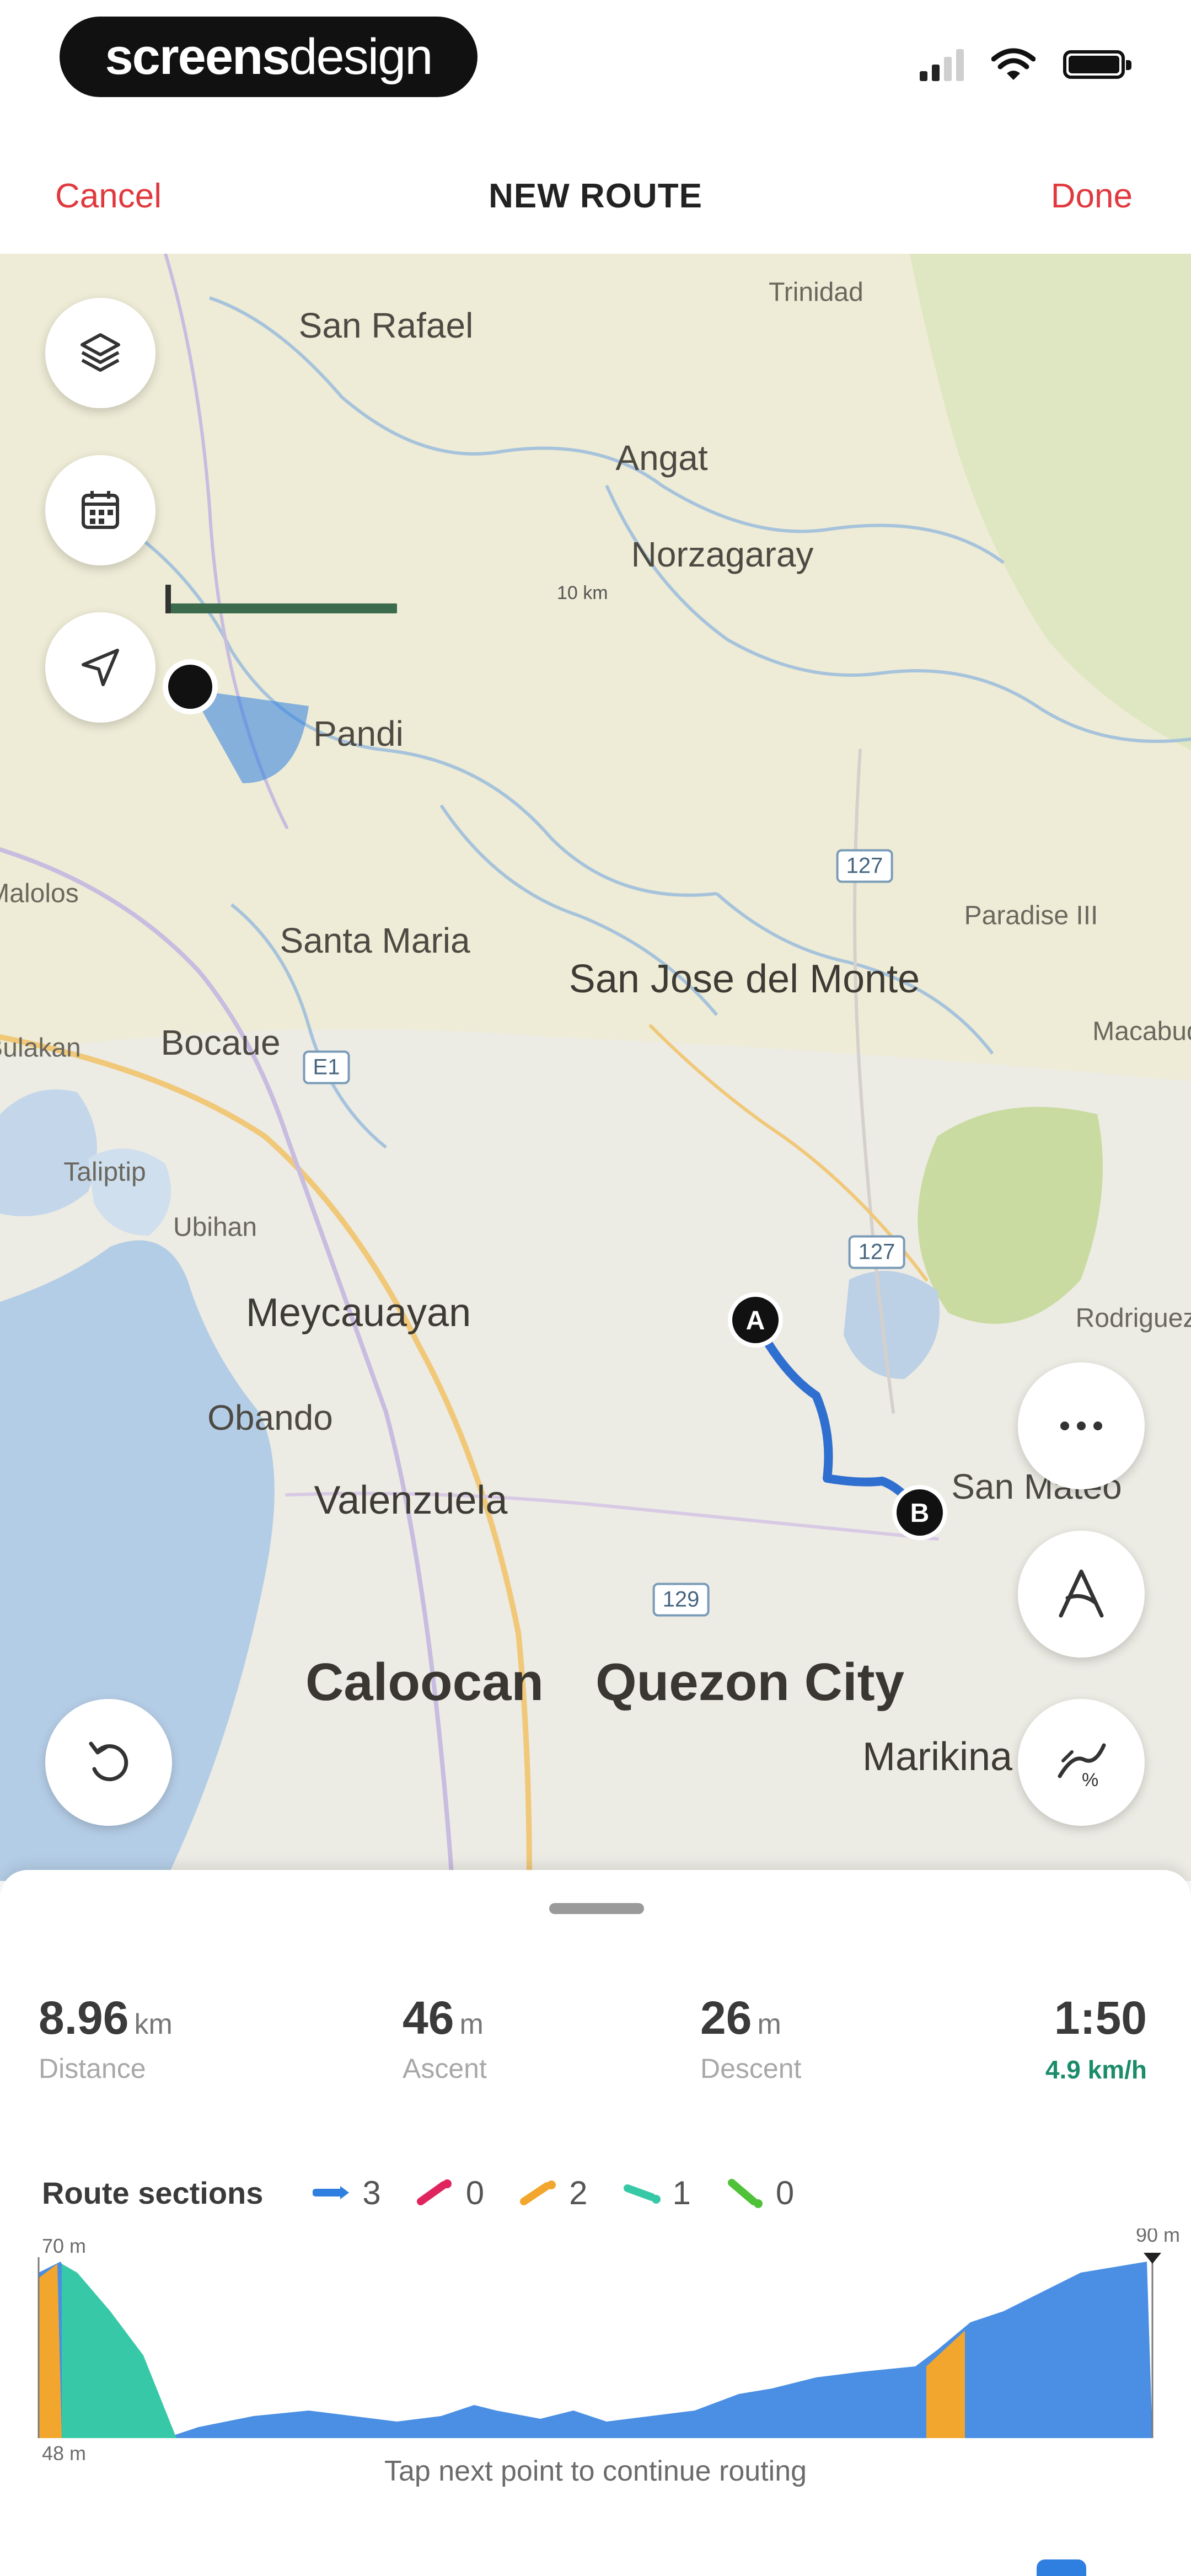 Image resolution: width=1191 pixels, height=2576 pixels. What do you see at coordinates (594, 2192) in the screenshot?
I see `route-sections: Route sections 3 0 2 1 0` at bounding box center [594, 2192].